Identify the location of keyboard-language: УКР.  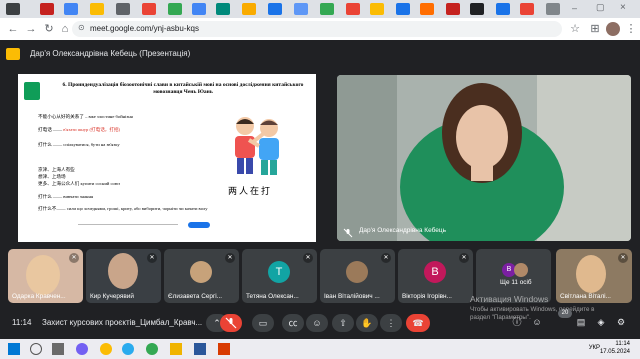
(594, 348).